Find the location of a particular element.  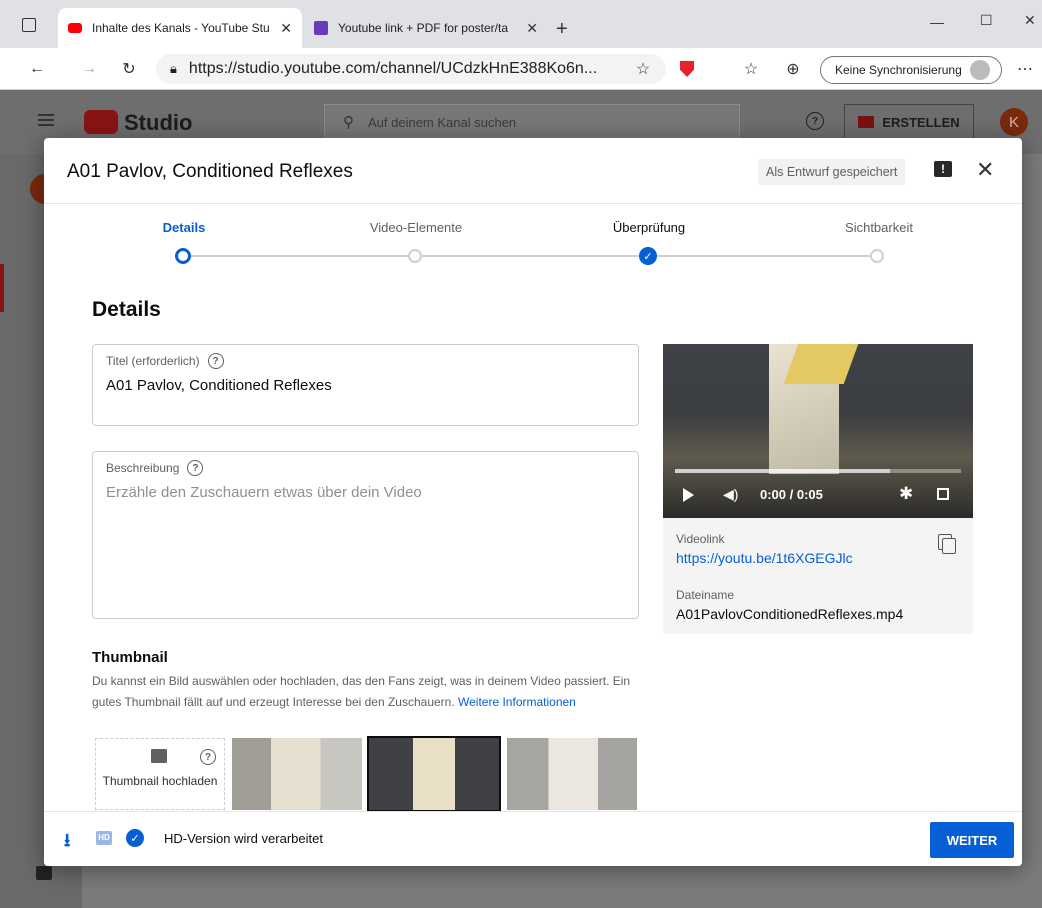

step-visibility-label: Sichtbarkeit is located at coordinates (879, 227).